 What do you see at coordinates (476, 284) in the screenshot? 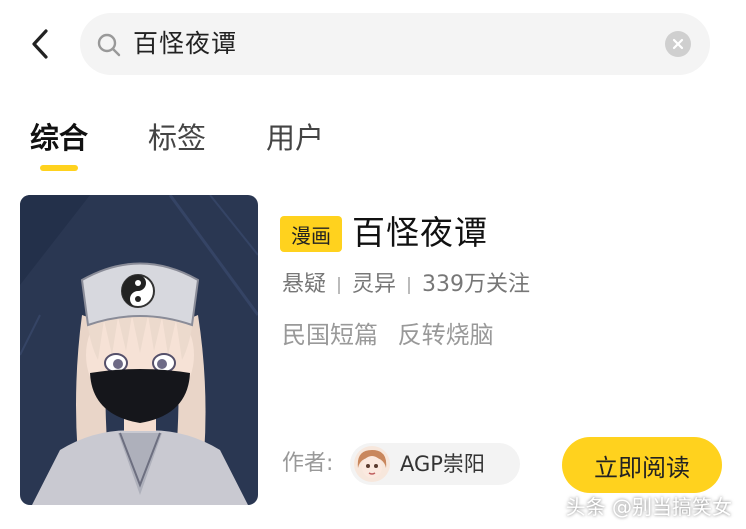
I see `follower-count: 339万关注` at bounding box center [476, 284].